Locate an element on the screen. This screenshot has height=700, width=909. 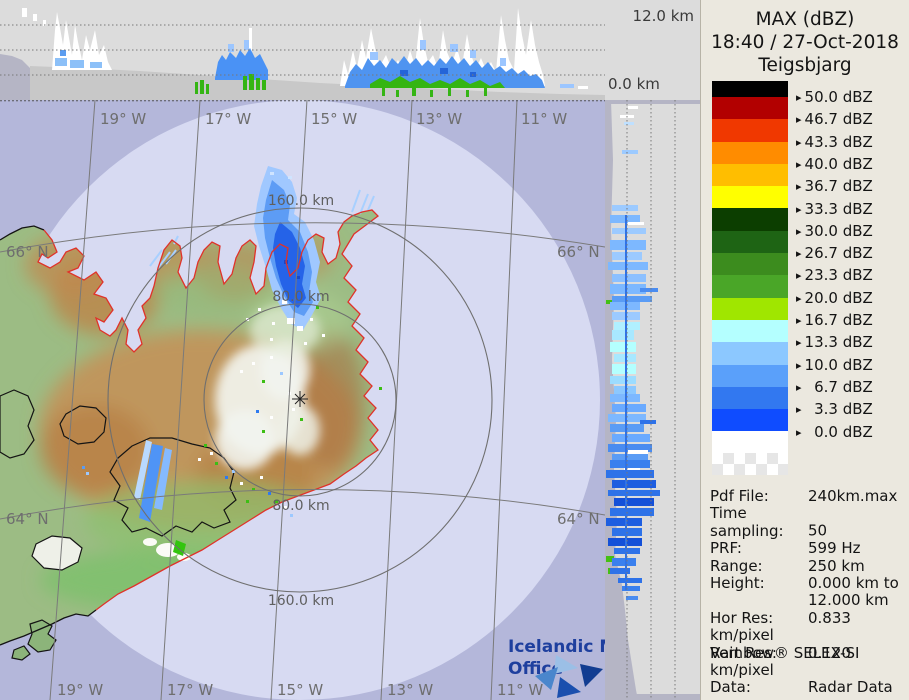
lon-label-top-17w: 17° W is located at coordinates (228, 119).